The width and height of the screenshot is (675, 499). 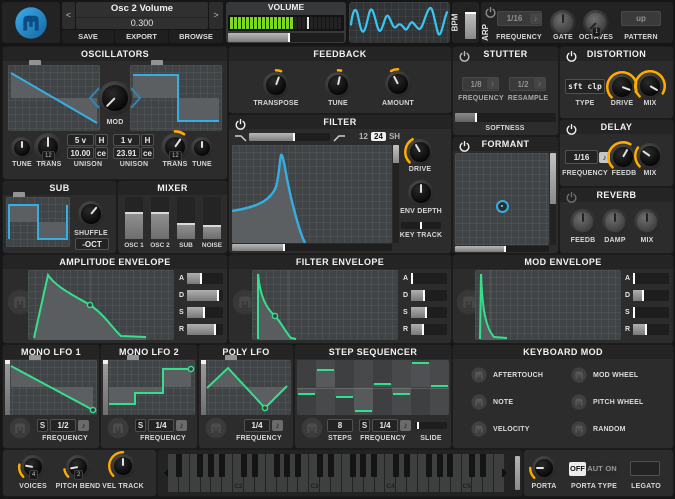 I want to click on amplitude-envelope-display, so click(x=101, y=305).